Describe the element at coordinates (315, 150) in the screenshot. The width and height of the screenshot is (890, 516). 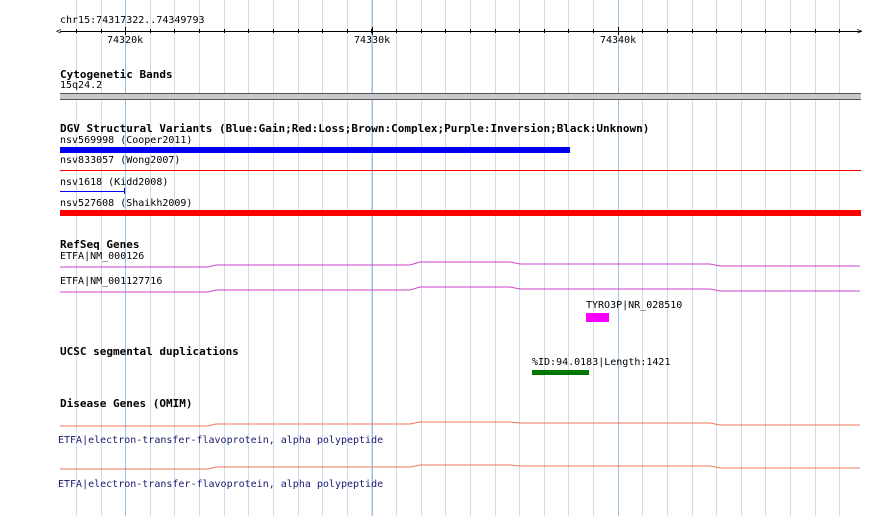
I see `variant-bar-gain` at that location.